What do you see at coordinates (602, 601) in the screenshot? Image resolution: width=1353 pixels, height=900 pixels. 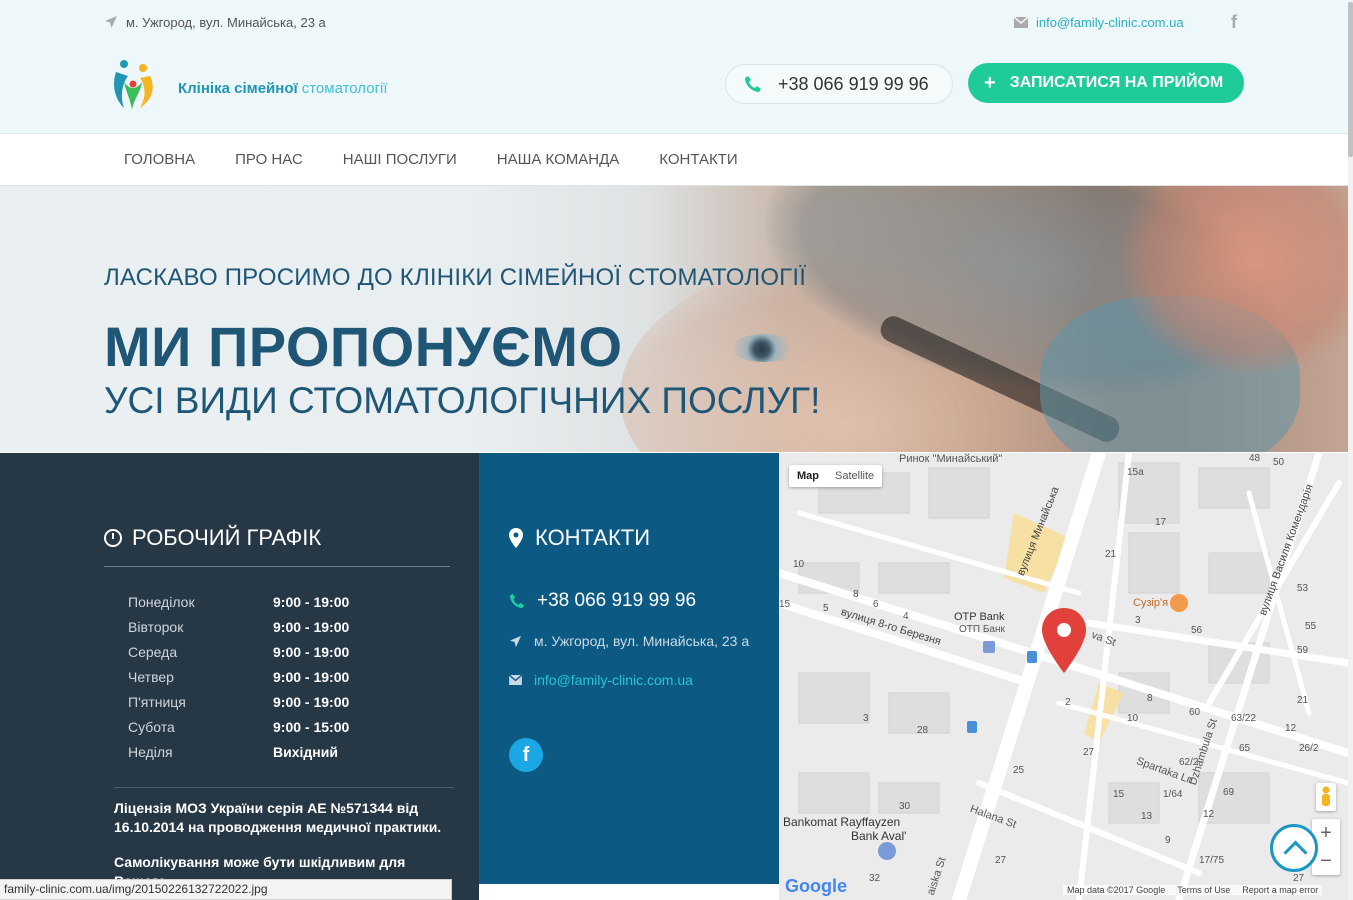 I see `contacts-phone: +38 066 919 99 96` at bounding box center [602, 601].